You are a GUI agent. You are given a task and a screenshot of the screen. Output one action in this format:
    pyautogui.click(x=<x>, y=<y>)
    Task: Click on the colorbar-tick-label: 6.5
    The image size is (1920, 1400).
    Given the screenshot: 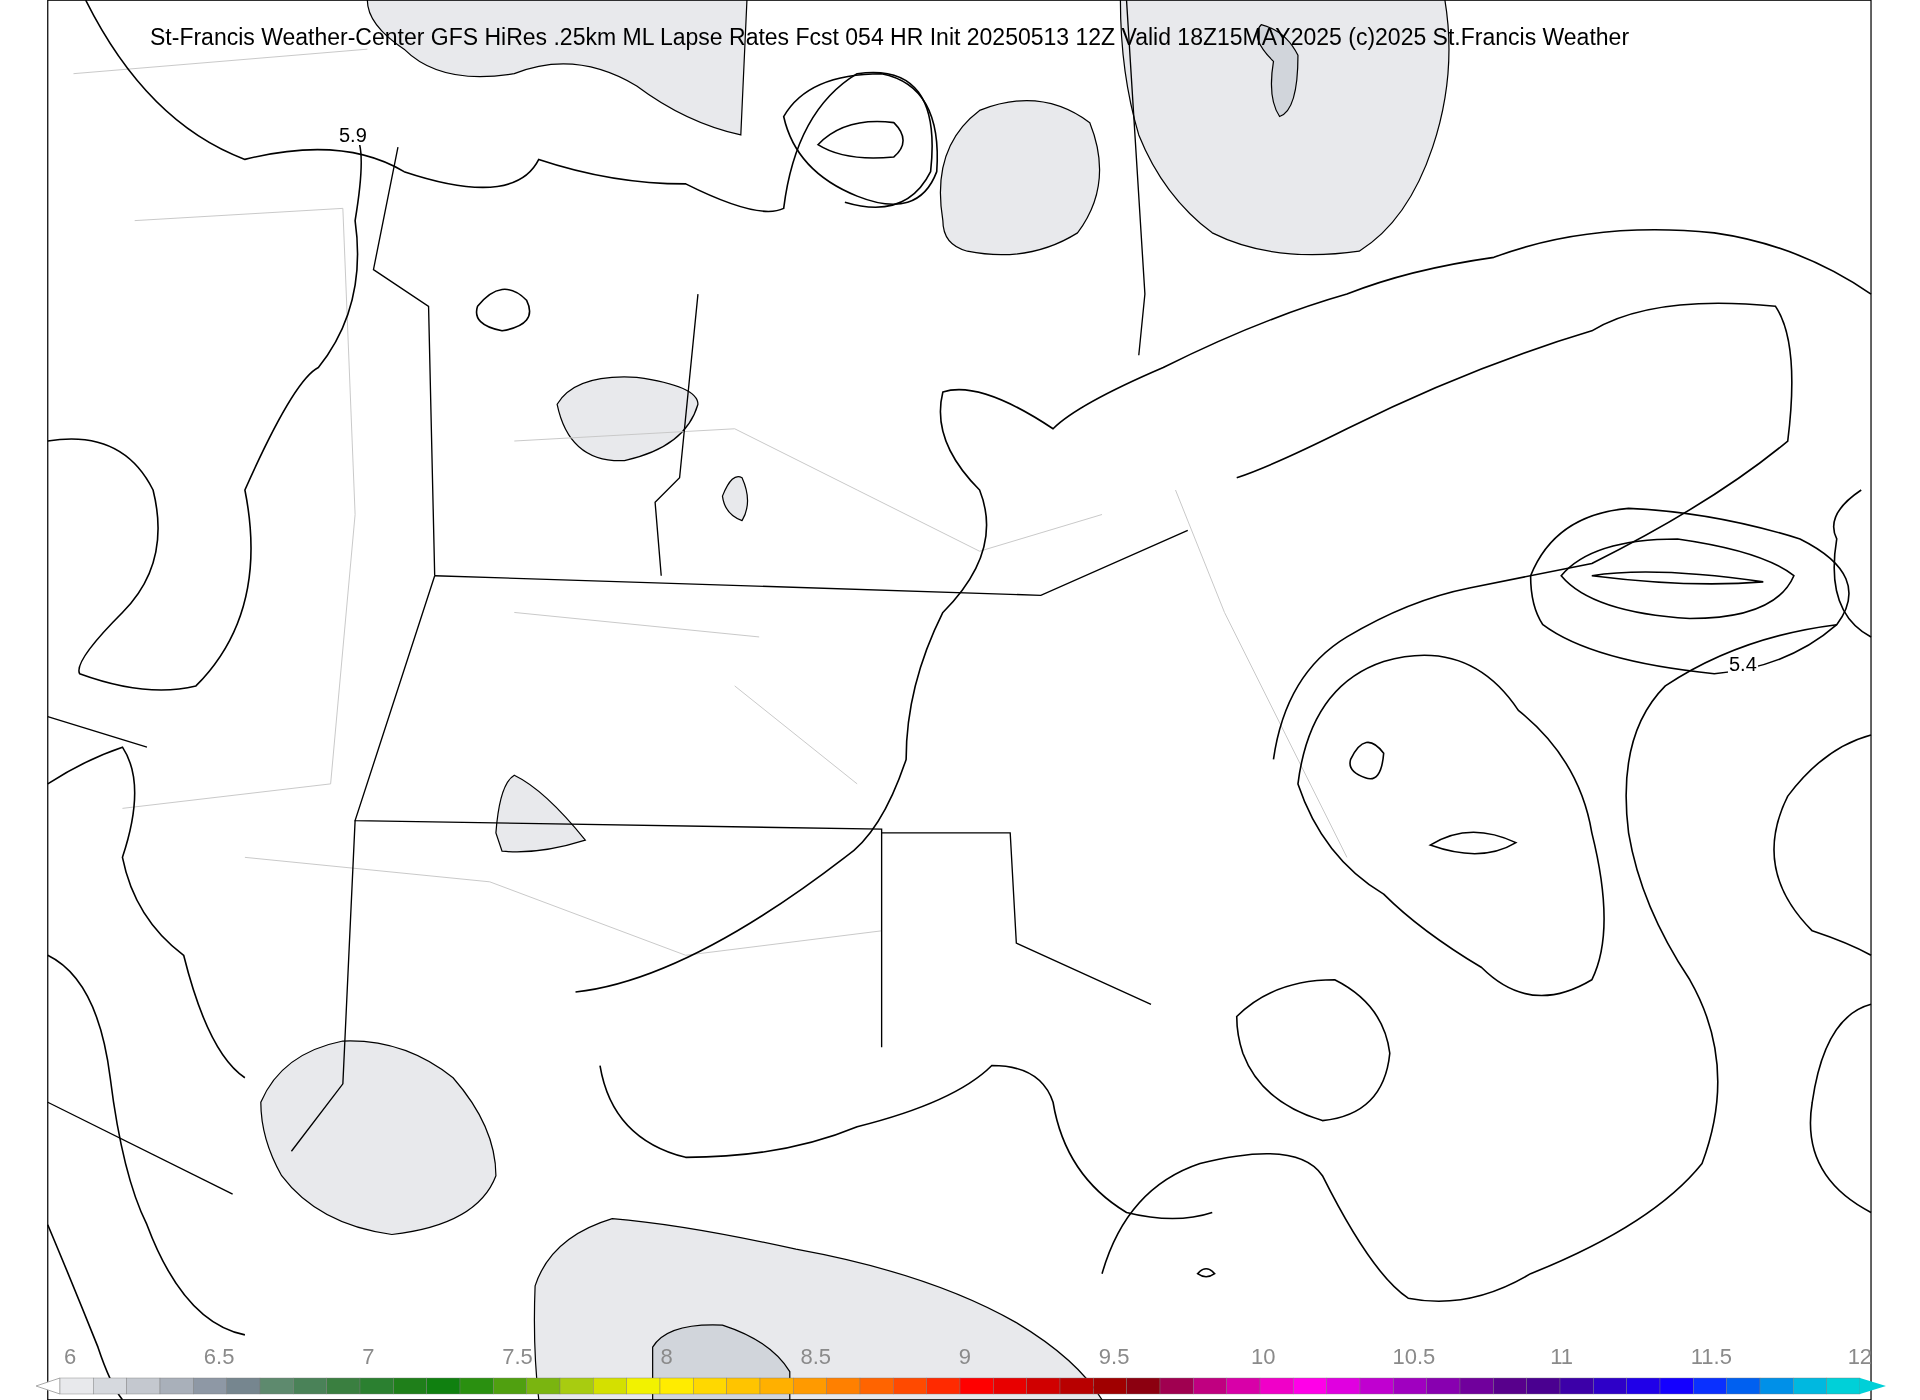 What is the action you would take?
    pyautogui.click(x=219, y=1357)
    